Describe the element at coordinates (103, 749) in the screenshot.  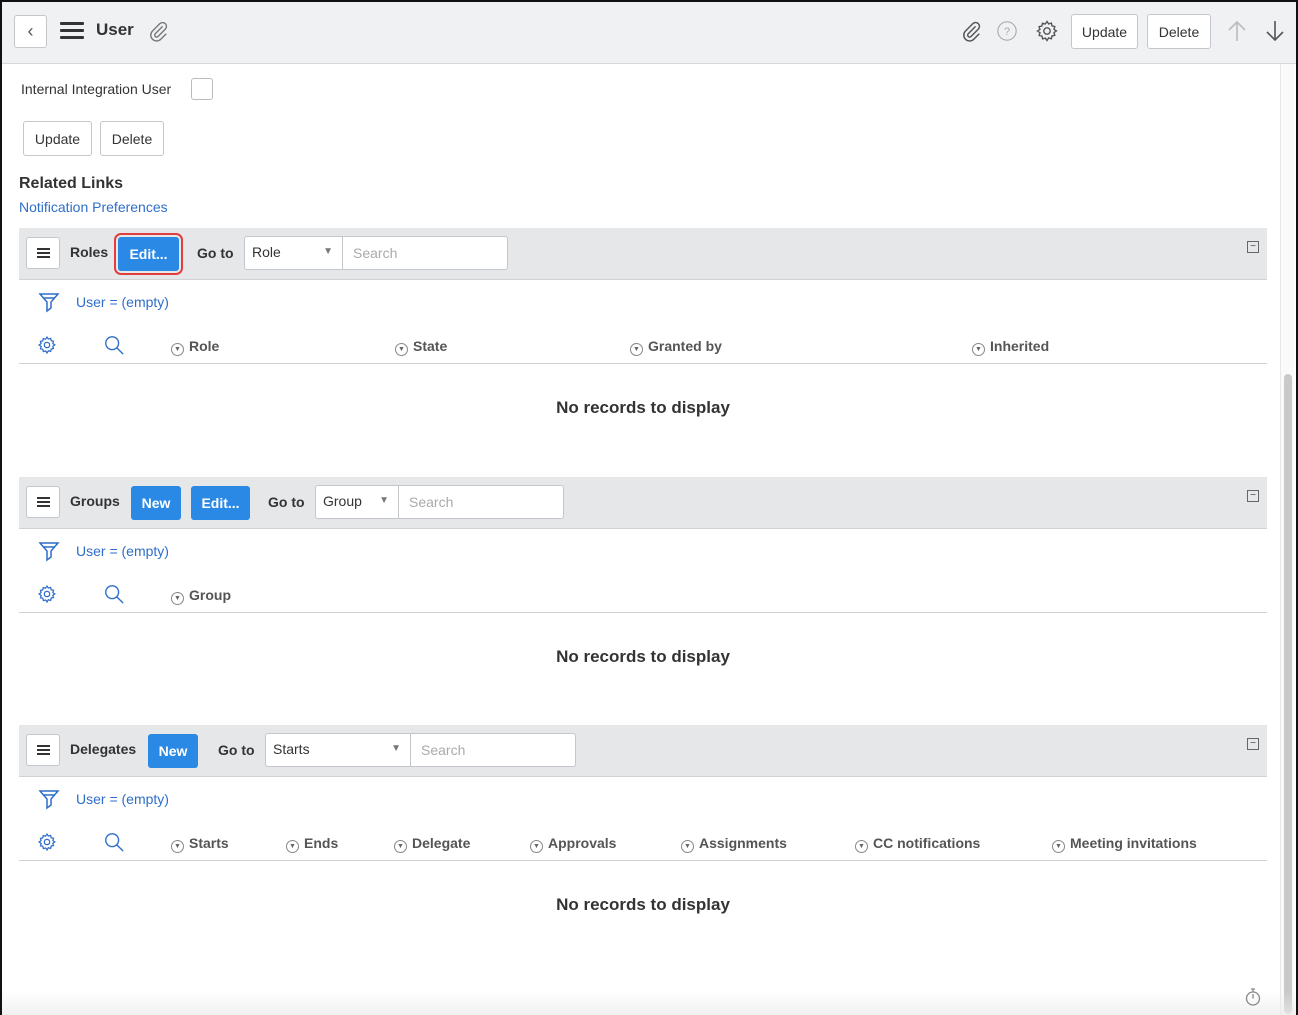
I see `delegates-list-title: Delegates` at that location.